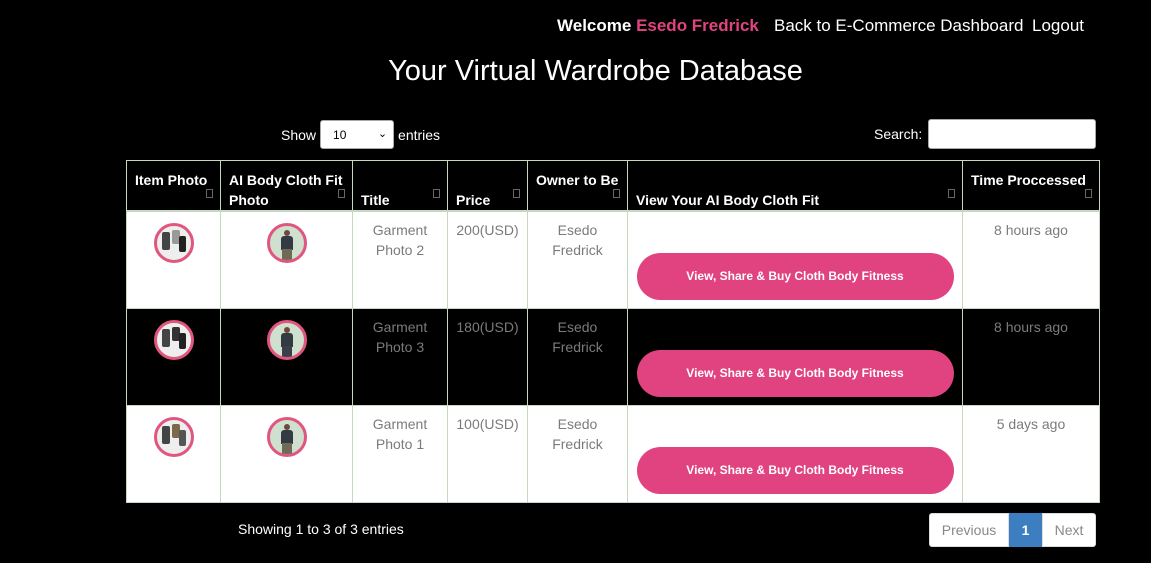 This screenshot has height=563, width=1151. Describe the element at coordinates (898, 26) in the screenshot. I see `dashboard-link: Back to E-Commerce Dashboard` at that location.